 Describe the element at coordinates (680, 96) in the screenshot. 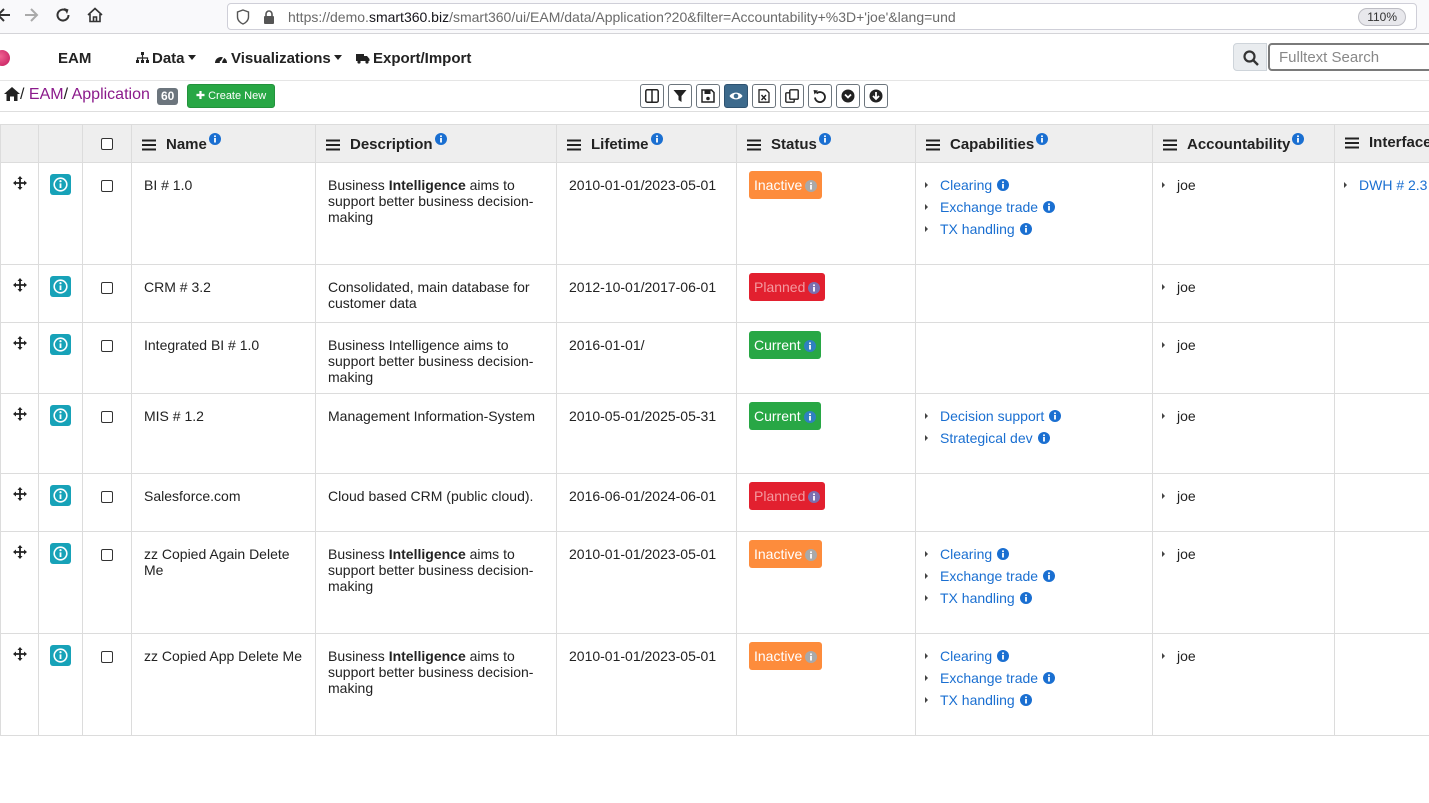

I see `filter-button` at that location.